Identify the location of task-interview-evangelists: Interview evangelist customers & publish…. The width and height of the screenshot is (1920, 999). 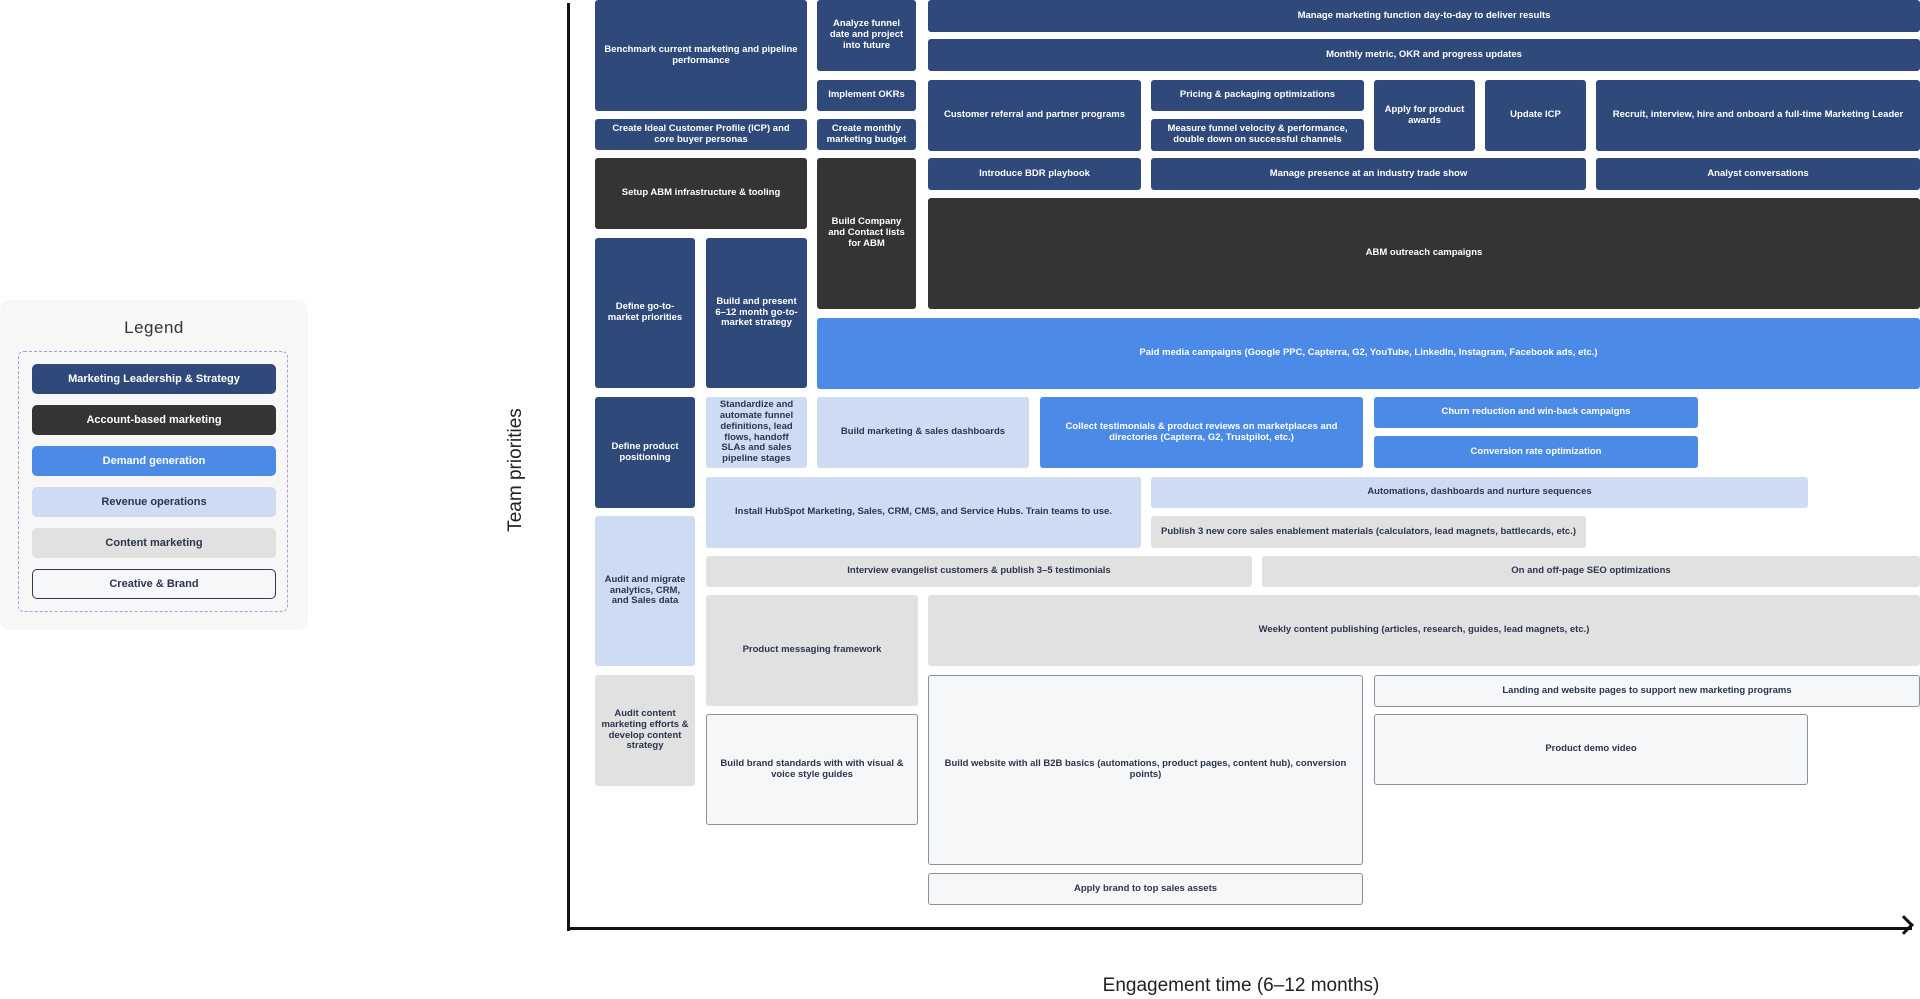
(979, 571).